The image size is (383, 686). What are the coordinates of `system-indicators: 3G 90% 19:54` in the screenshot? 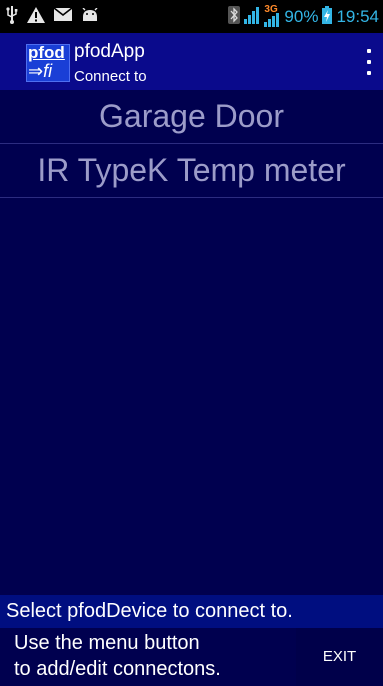 It's located at (303, 16).